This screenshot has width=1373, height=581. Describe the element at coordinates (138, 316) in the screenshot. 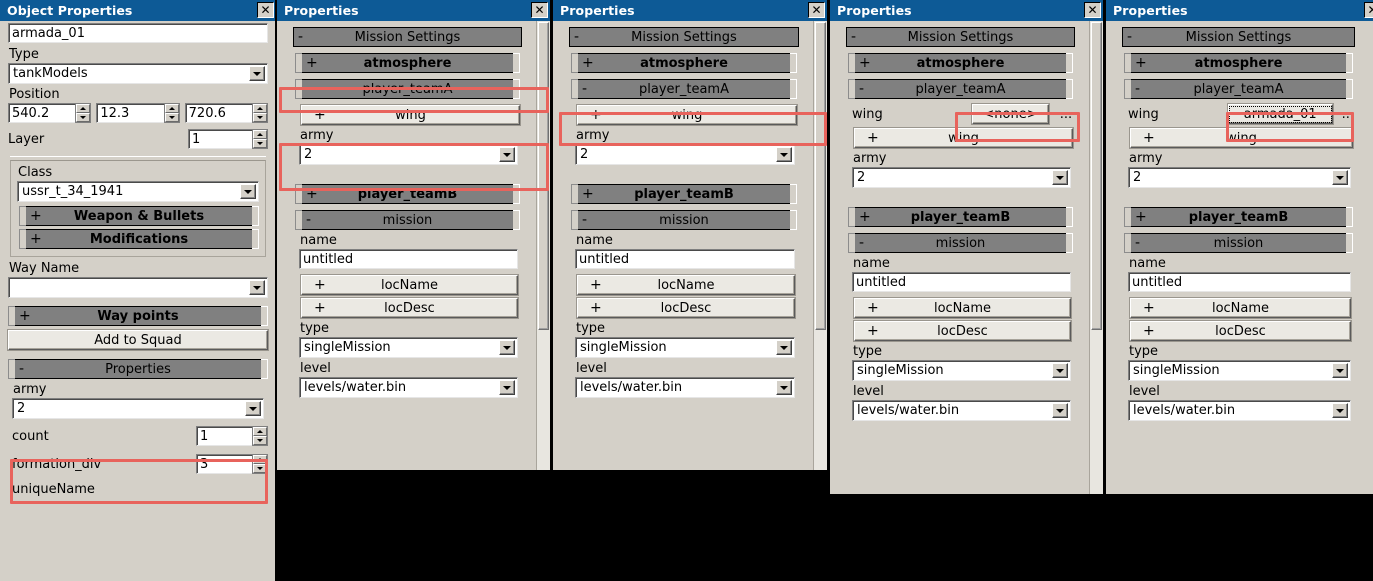

I see `way-points-section: + Way points` at that location.